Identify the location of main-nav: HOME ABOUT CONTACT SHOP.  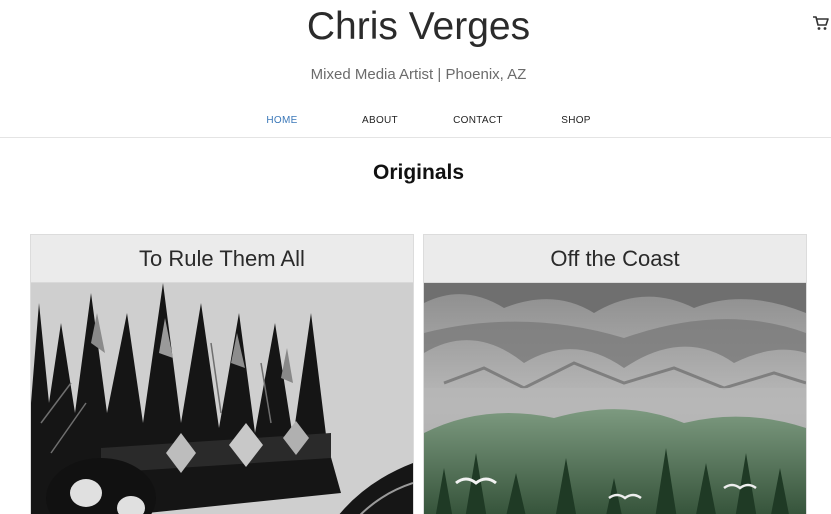
(415, 121).